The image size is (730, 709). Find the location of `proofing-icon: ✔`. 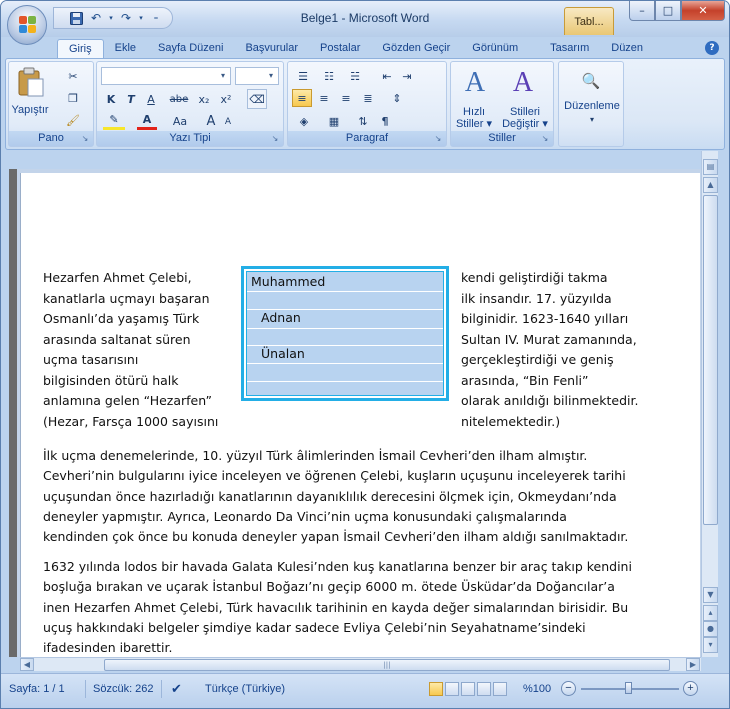

proofing-icon: ✔ is located at coordinates (176, 689).